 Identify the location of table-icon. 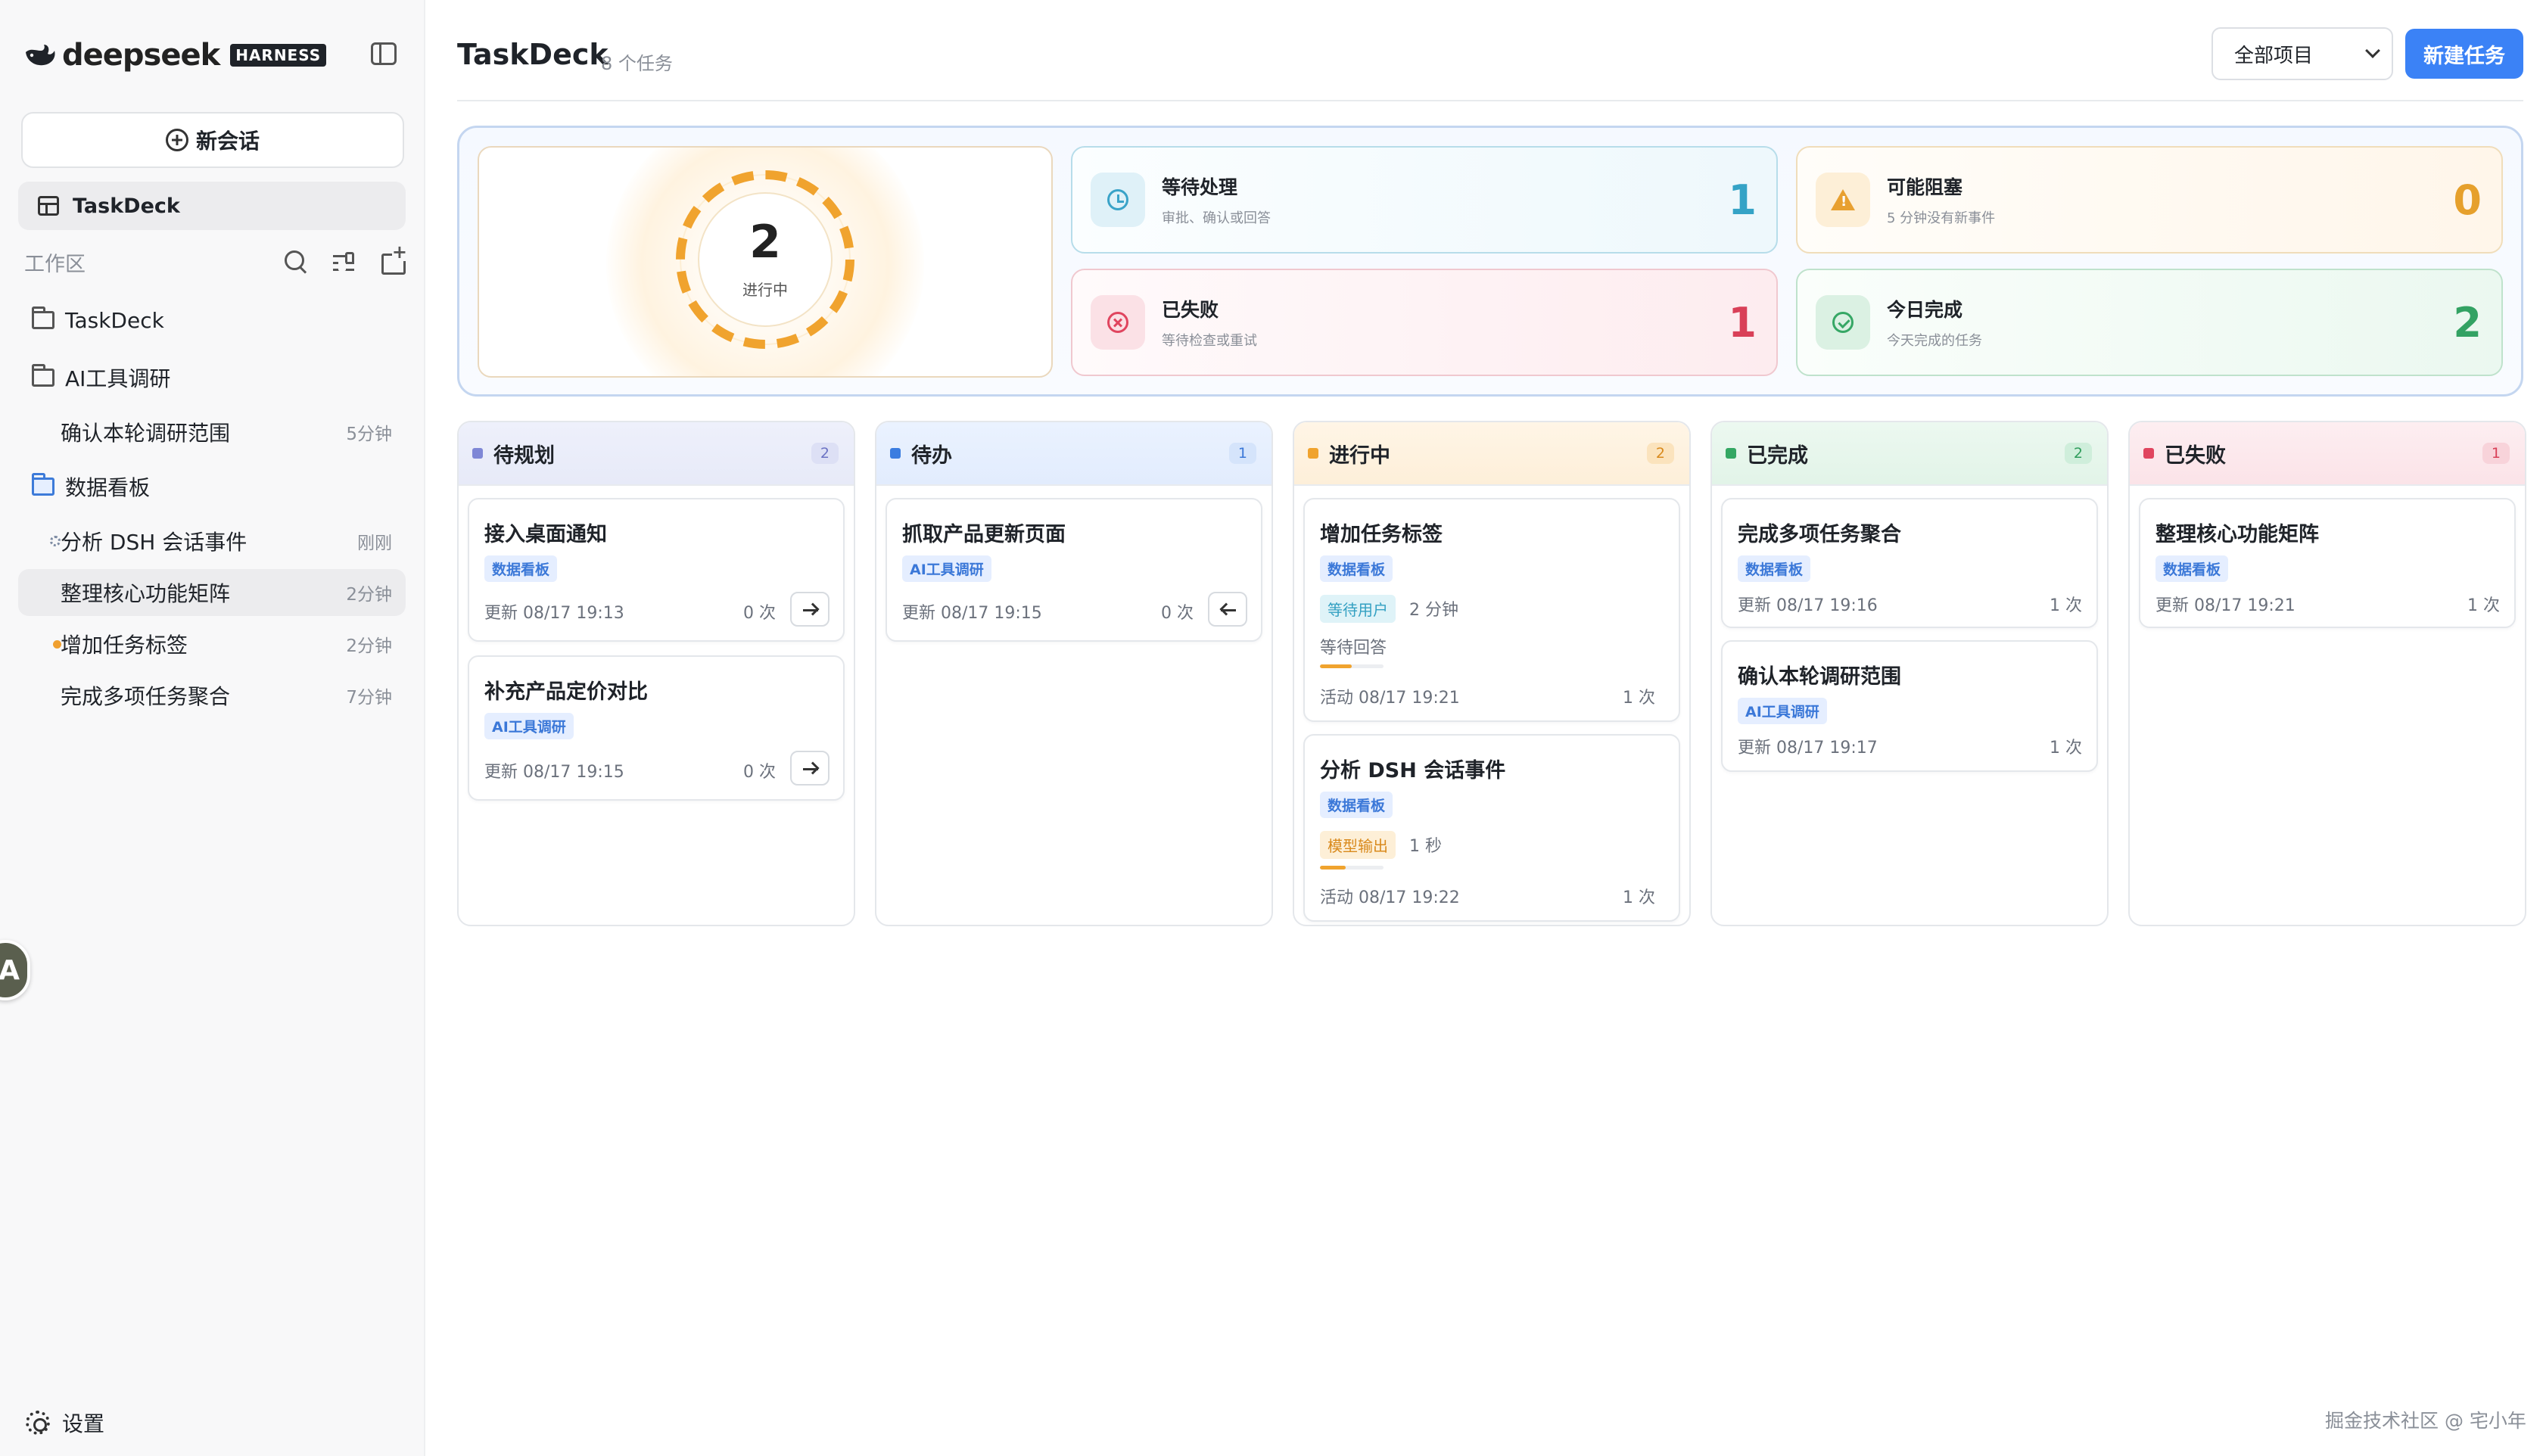
(48, 206).